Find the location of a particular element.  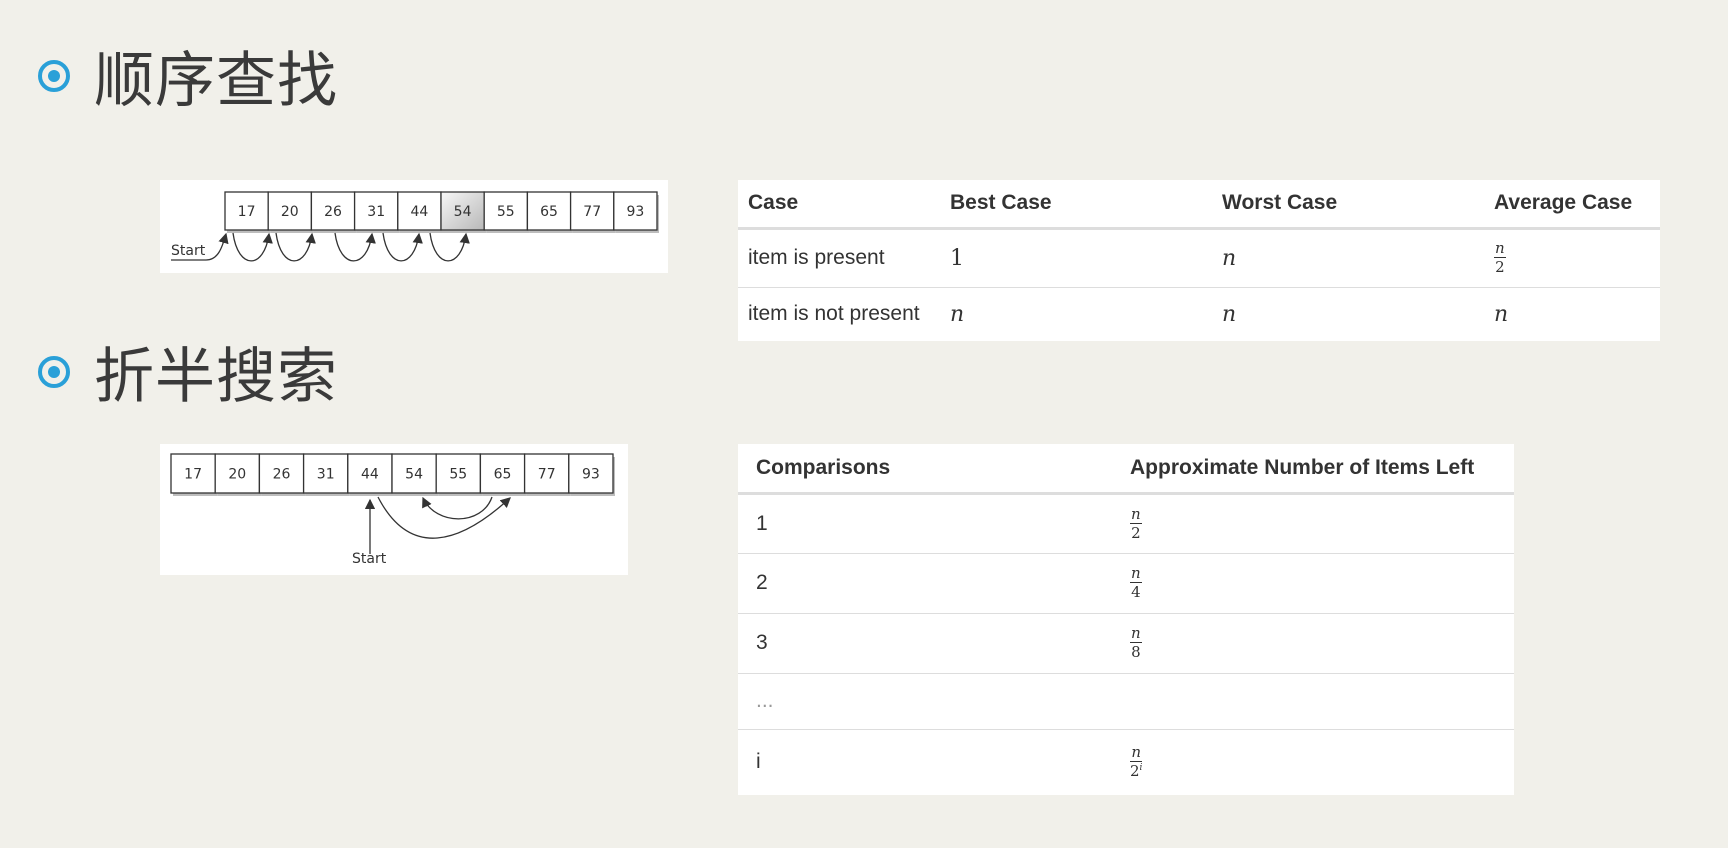

start-arrow is located at coordinates (217, 246).